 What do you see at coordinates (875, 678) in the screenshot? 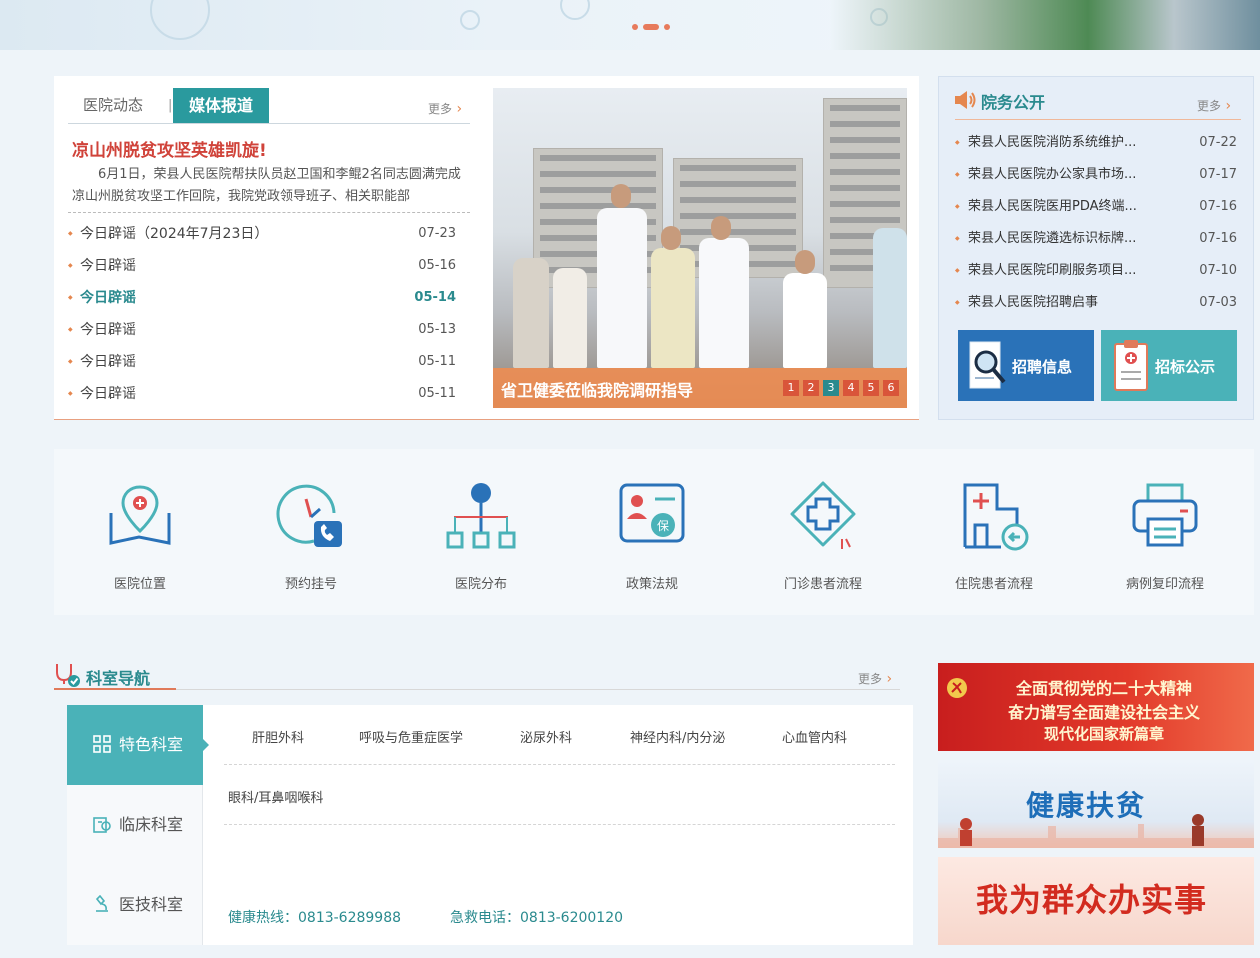
I see `departments-more-link: 更多` at bounding box center [875, 678].